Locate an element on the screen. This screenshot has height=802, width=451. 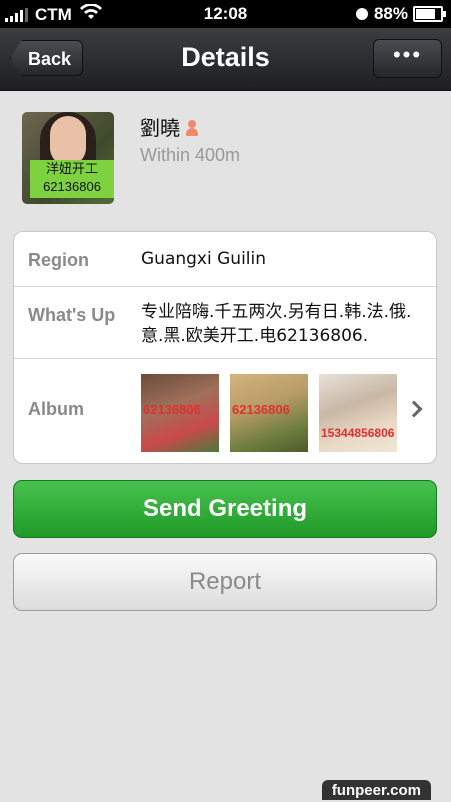
profile-name-text: 劉曉 is located at coordinates (160, 128).